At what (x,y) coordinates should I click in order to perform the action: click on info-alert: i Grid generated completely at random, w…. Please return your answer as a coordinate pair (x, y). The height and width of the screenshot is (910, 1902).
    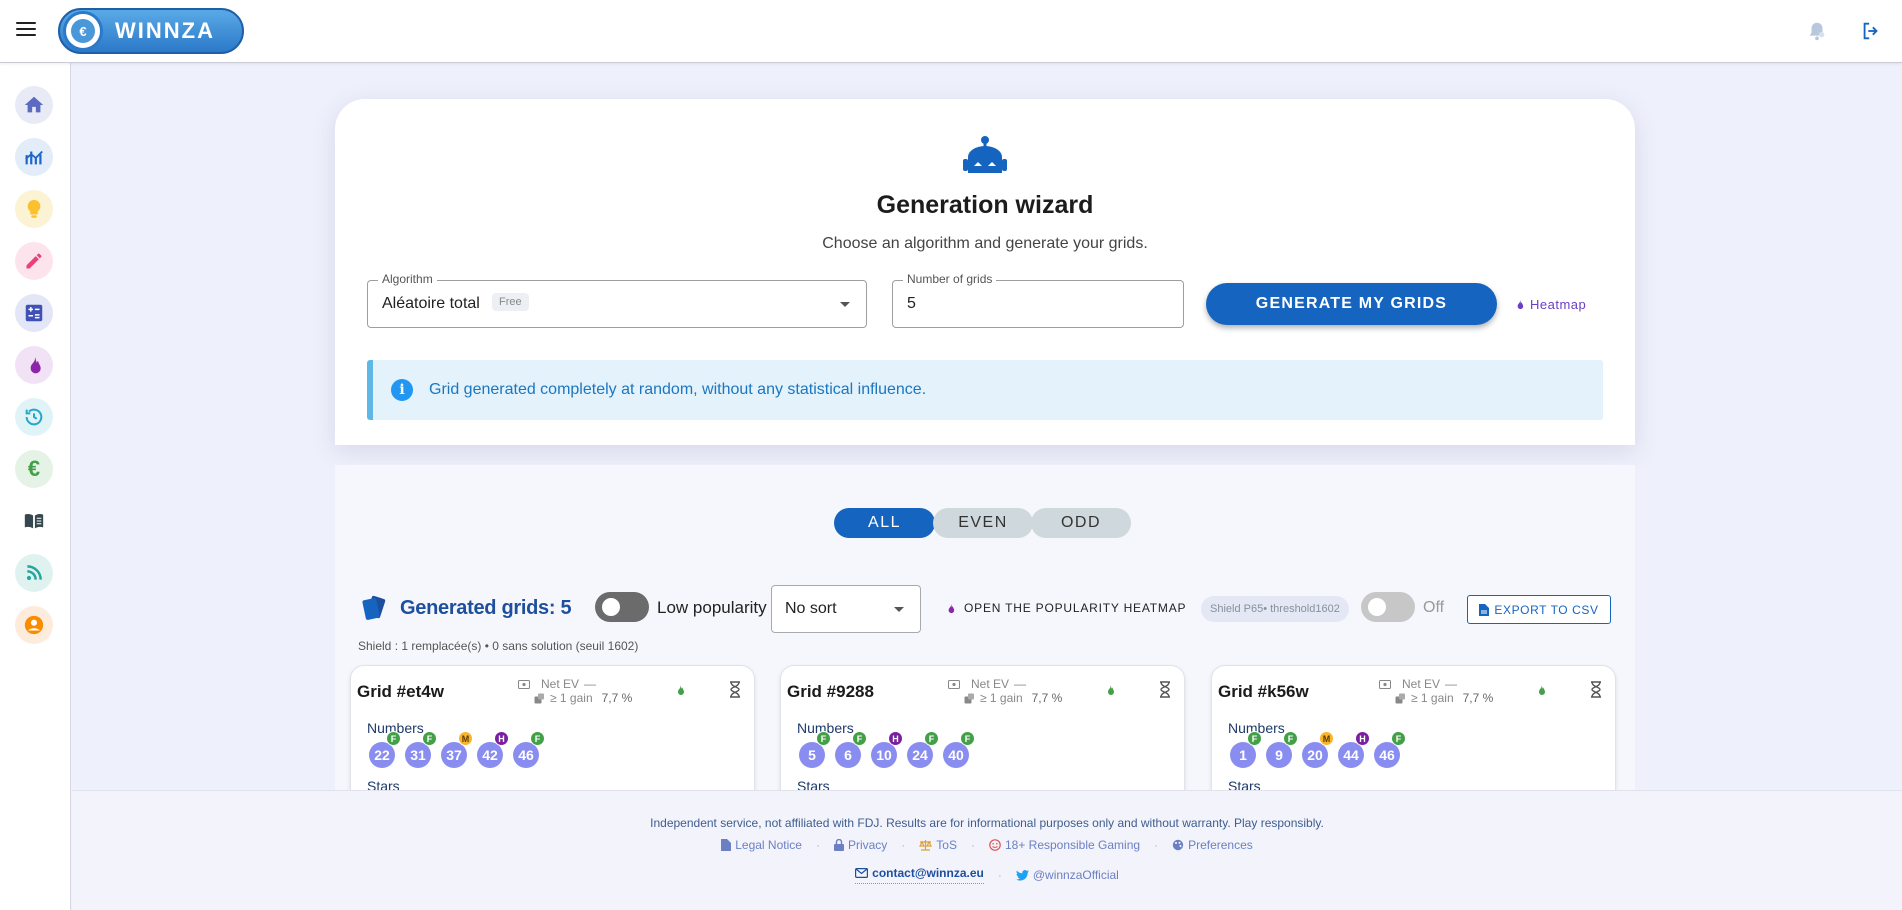
    Looking at the image, I should click on (985, 390).